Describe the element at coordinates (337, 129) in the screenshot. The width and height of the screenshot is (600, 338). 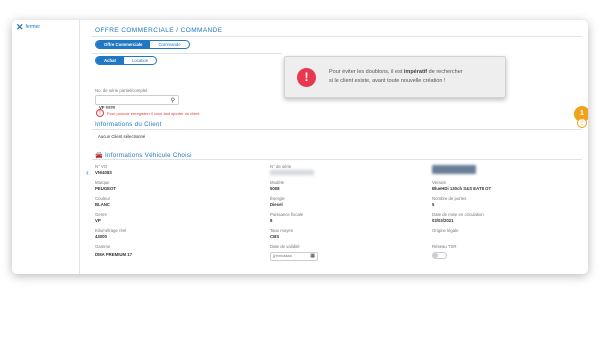
I see `client-divider` at that location.